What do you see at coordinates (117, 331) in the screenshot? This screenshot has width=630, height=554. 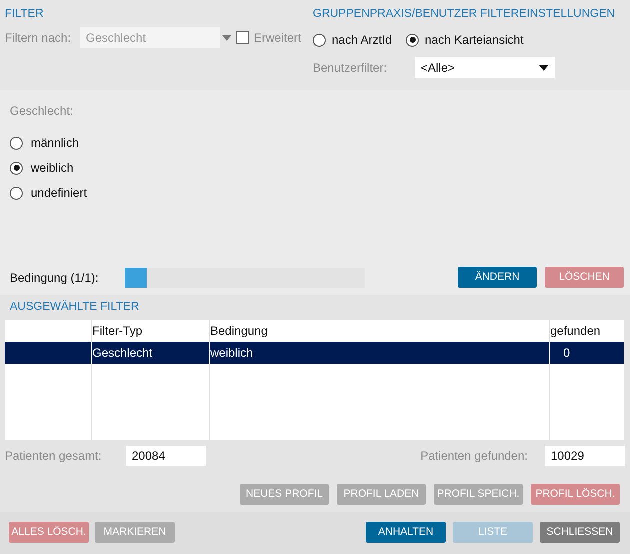 I see `column-header: Filter-Typ` at bounding box center [117, 331].